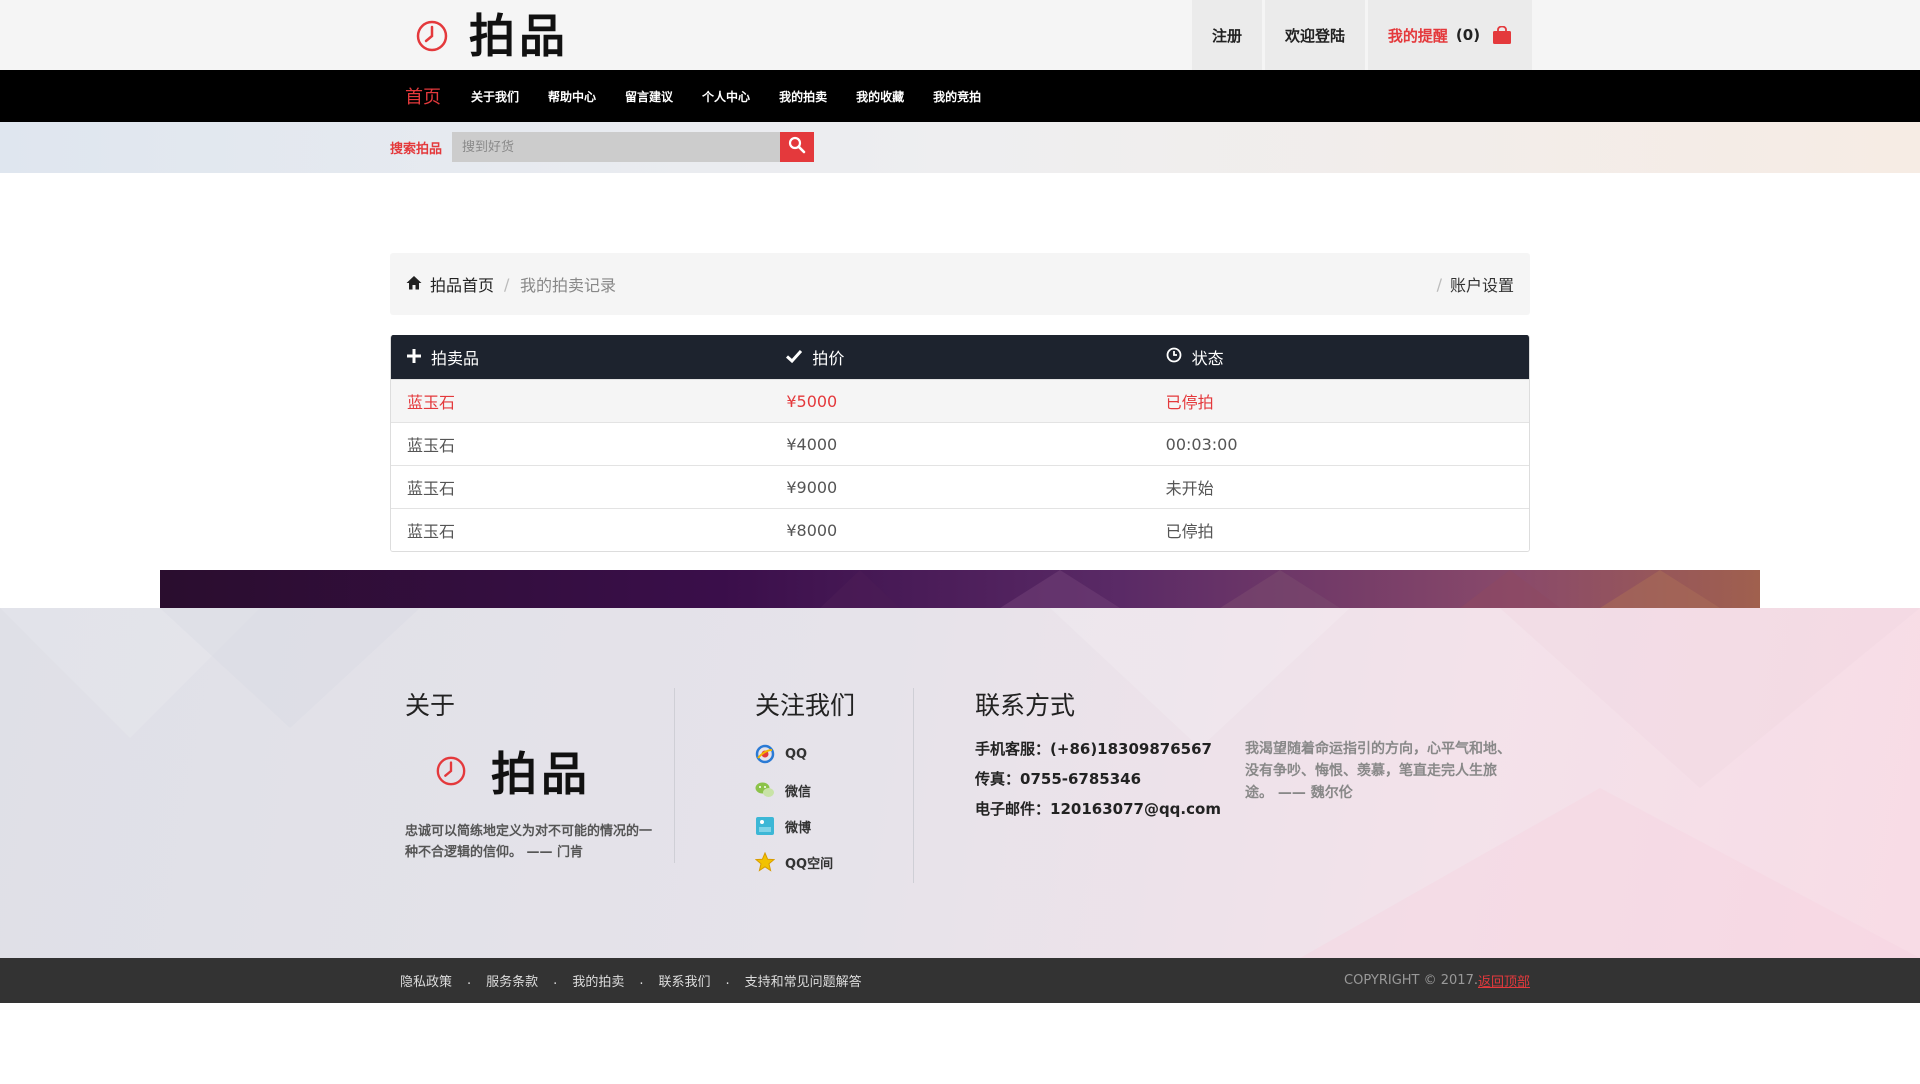  I want to click on table-row: 蓝玉石 ¥4000 00:03:00, so click(960, 443).